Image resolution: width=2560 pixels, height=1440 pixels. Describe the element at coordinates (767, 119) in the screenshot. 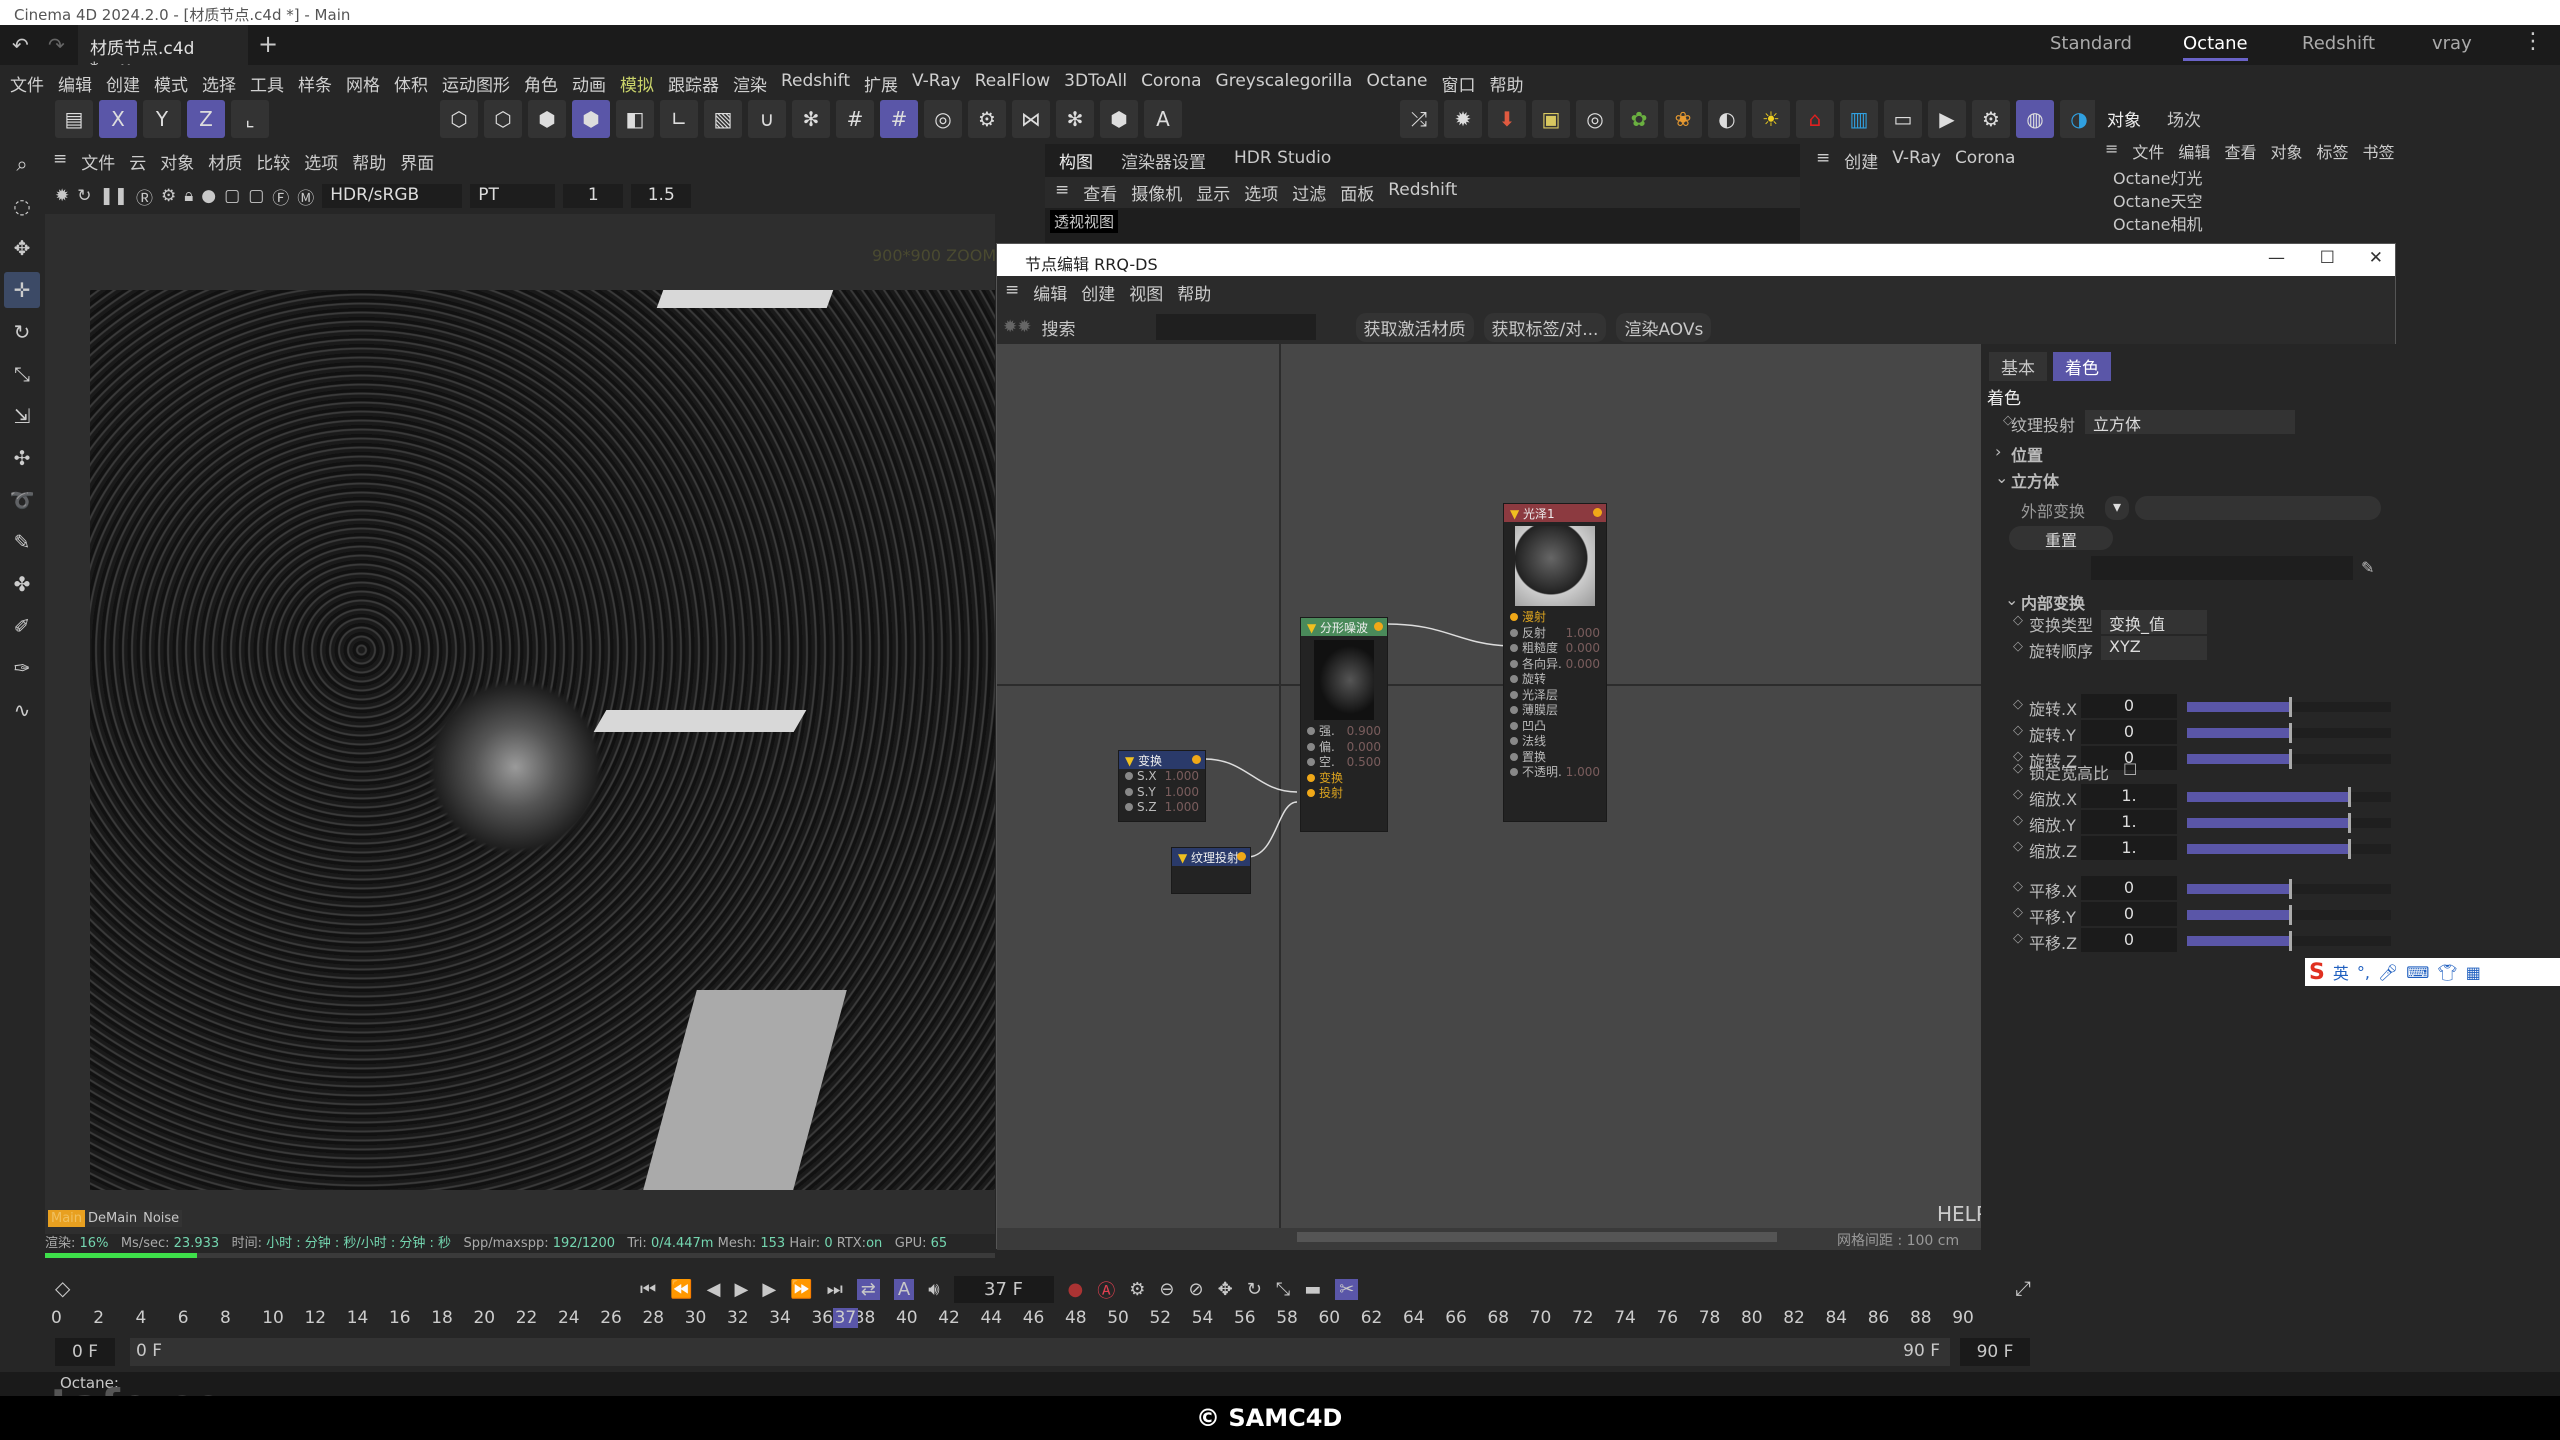

I see `magnet-icon: ∪` at that location.